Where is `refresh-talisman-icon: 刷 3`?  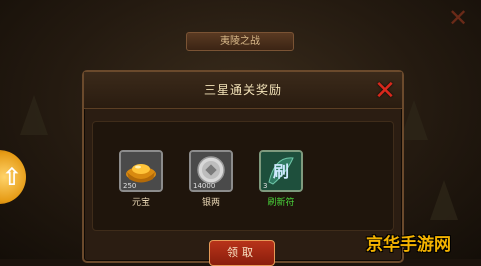 refresh-talisman-icon: 刷 3 is located at coordinates (281, 171).